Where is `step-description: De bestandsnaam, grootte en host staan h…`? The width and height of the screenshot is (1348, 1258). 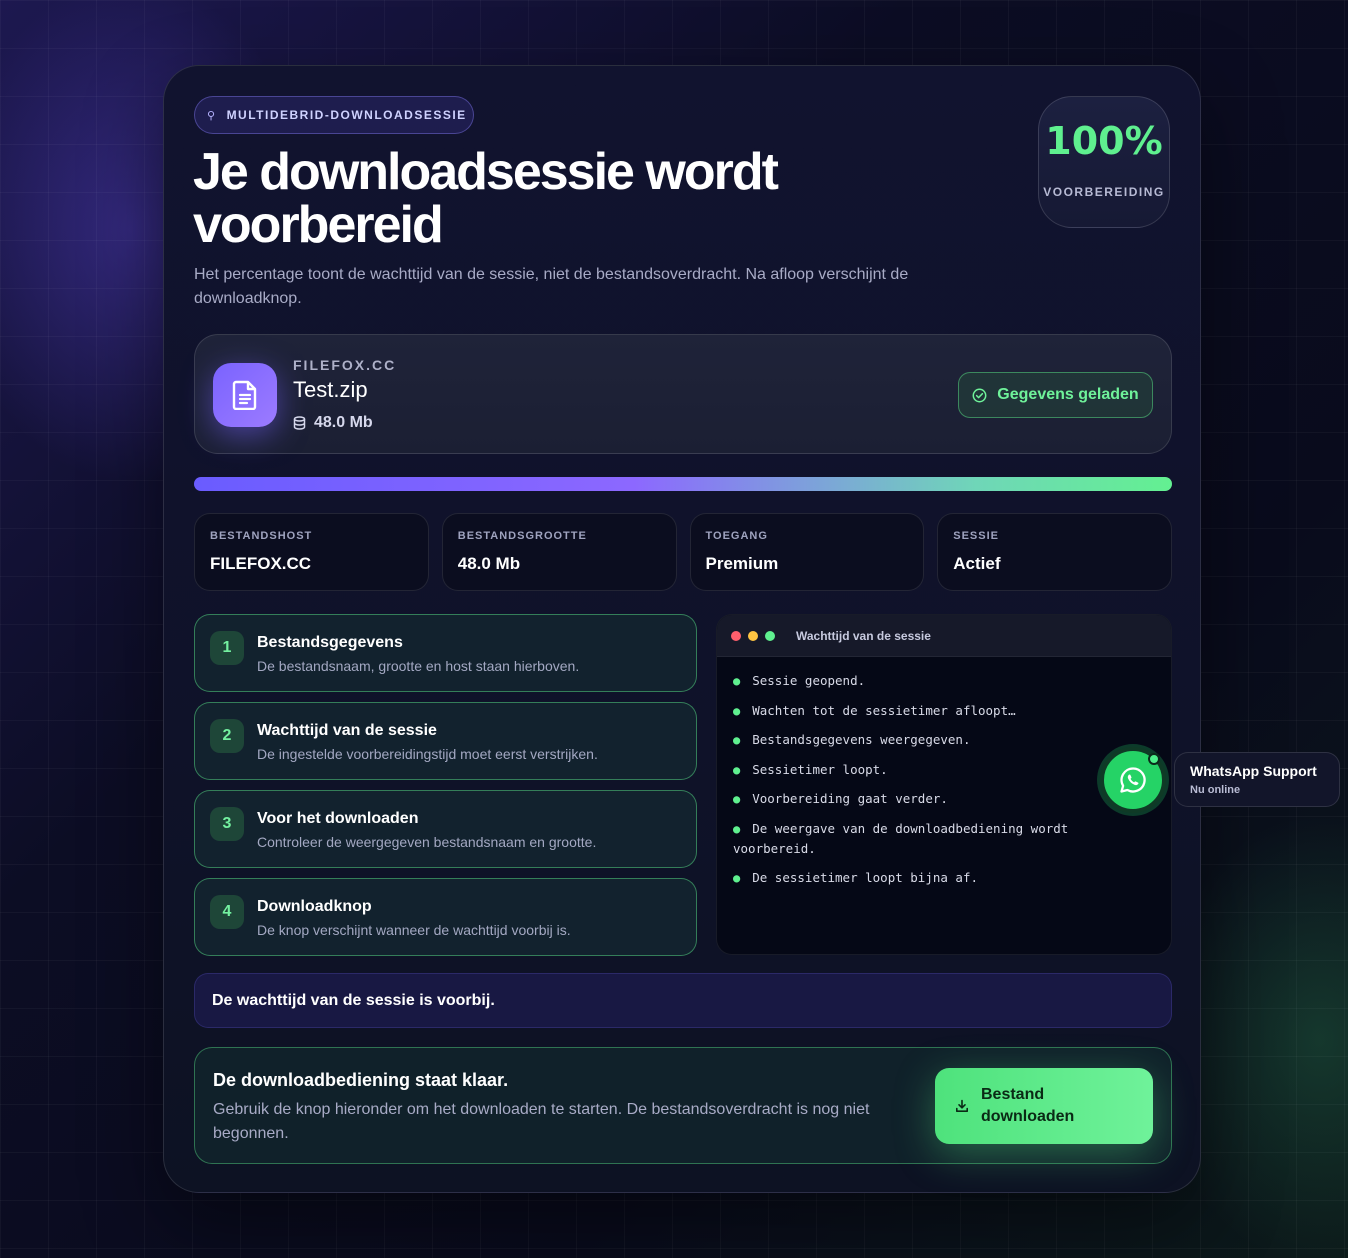 step-description: De bestandsnaam, grootte en host staan h… is located at coordinates (418, 666).